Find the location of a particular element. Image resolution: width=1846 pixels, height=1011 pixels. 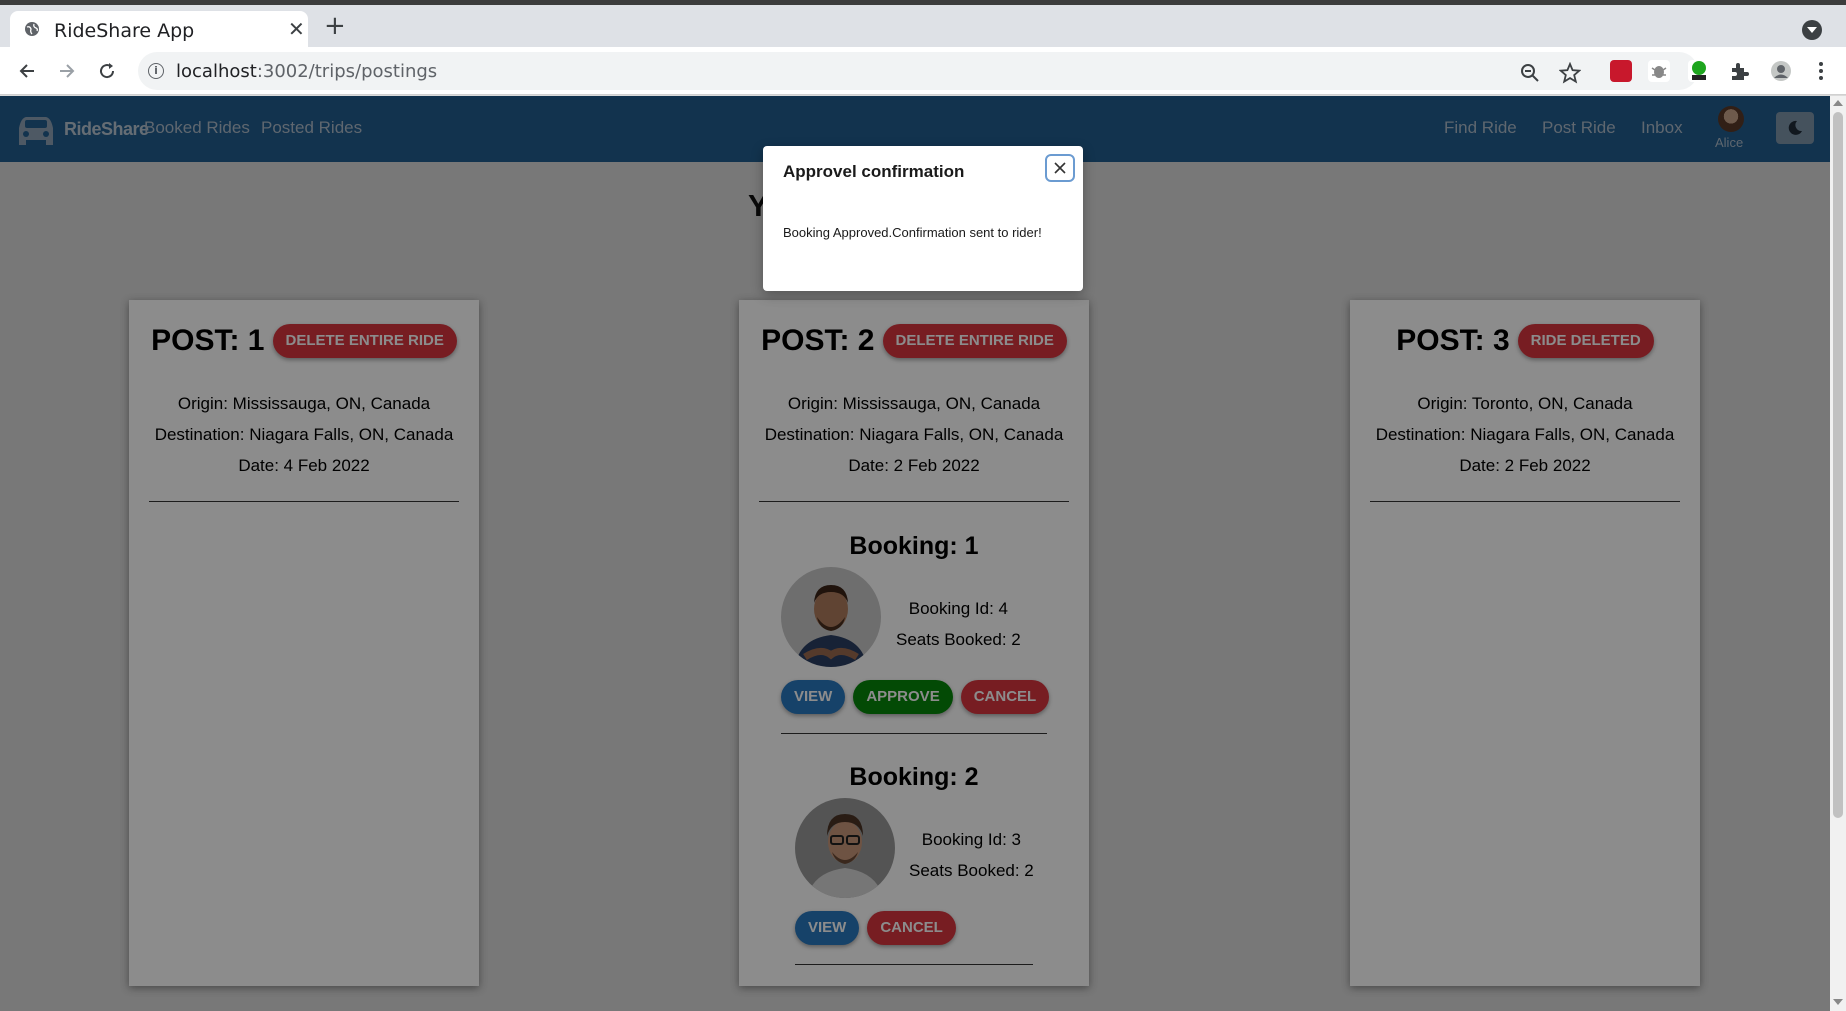

bookmark-star-icon is located at coordinates (1570, 73).